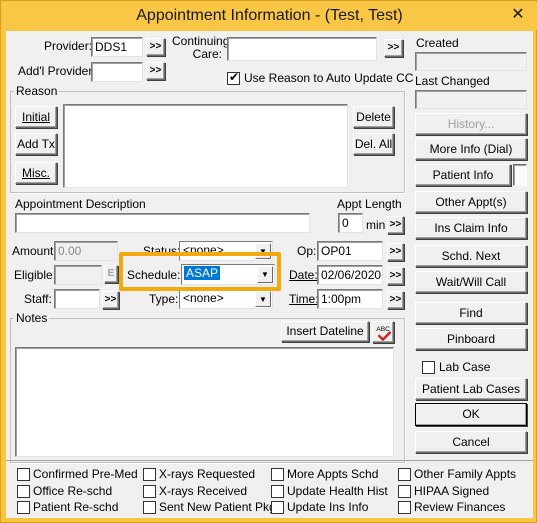 The height and width of the screenshot is (523, 537). Describe the element at coordinates (23, 507) in the screenshot. I see `patient-re-schd-checkbox` at that location.